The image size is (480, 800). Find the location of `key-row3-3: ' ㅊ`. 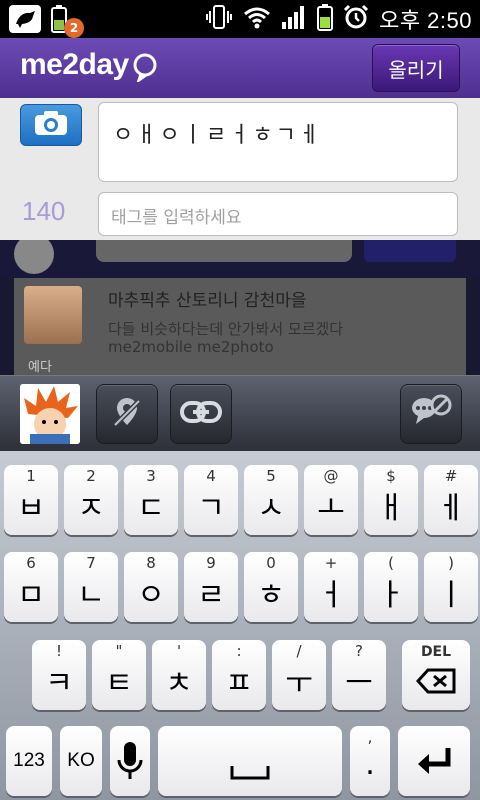

key-row3-3: ' ㅊ is located at coordinates (179, 675).